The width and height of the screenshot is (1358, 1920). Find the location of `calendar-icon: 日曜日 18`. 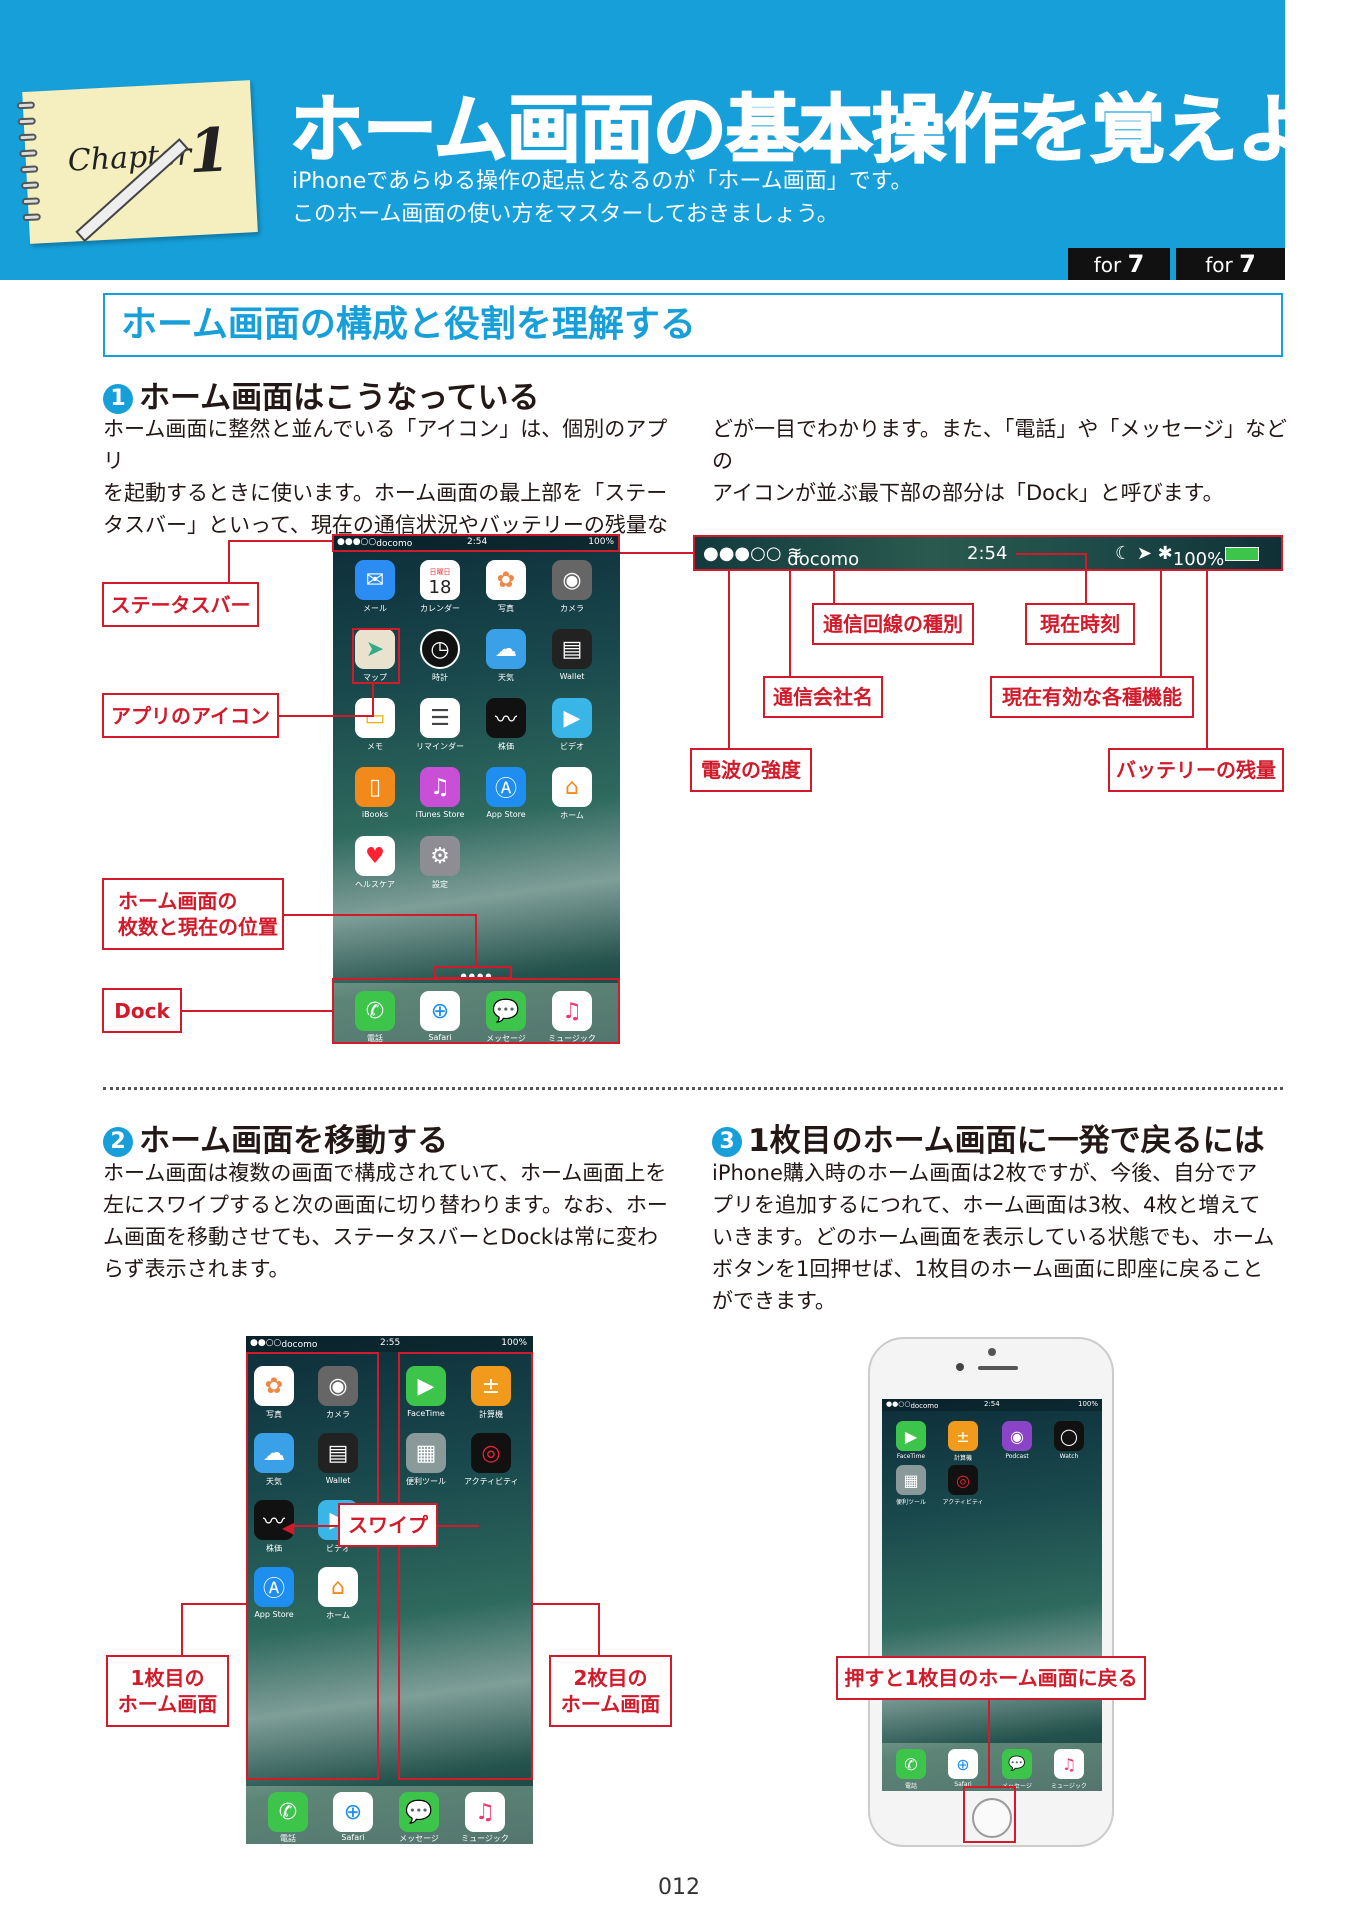

calendar-icon: 日曜日 18 is located at coordinates (440, 580).